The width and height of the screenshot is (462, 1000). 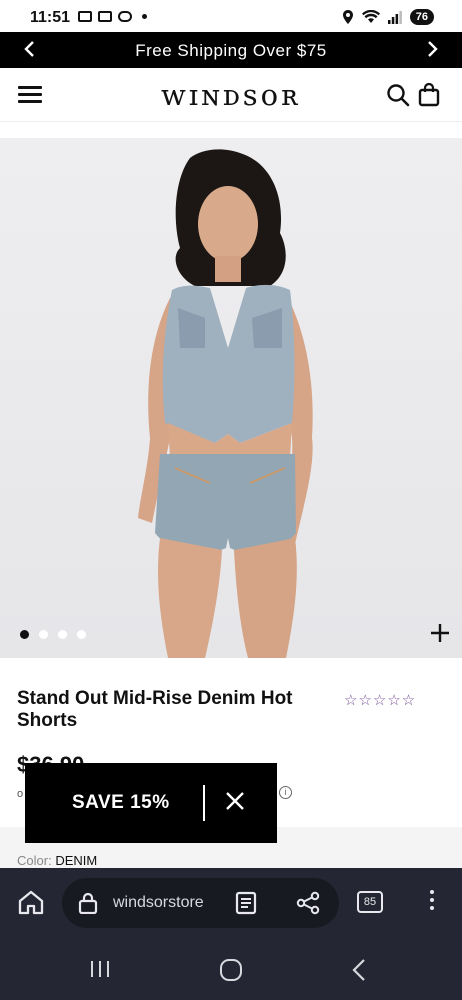 I want to click on system-icons: 76, so click(x=388, y=17).